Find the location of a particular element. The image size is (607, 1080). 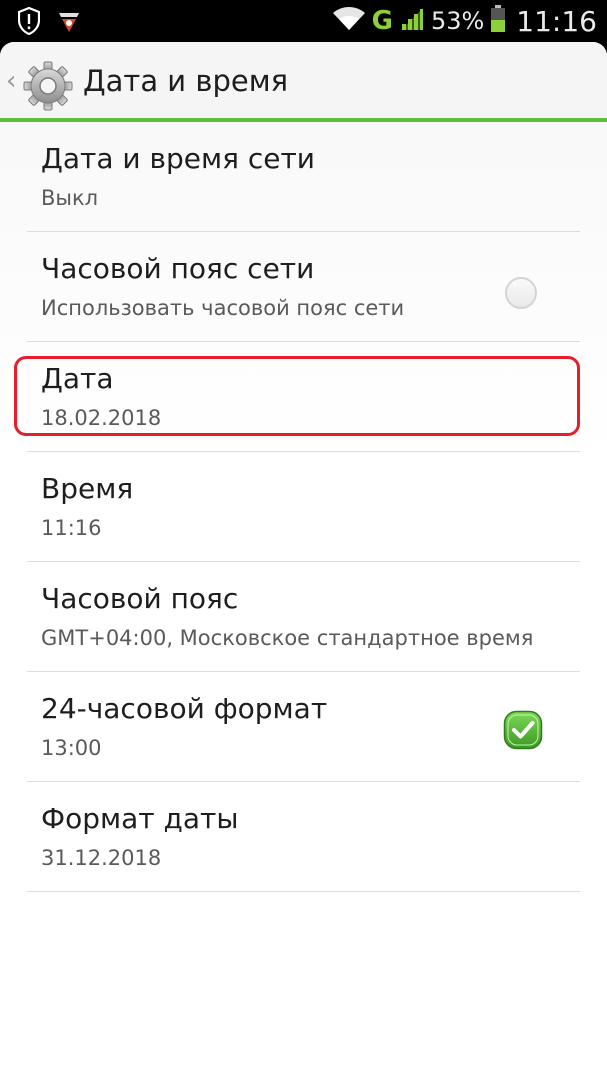

chevron-left-icon: ‹ is located at coordinates (11, 81).